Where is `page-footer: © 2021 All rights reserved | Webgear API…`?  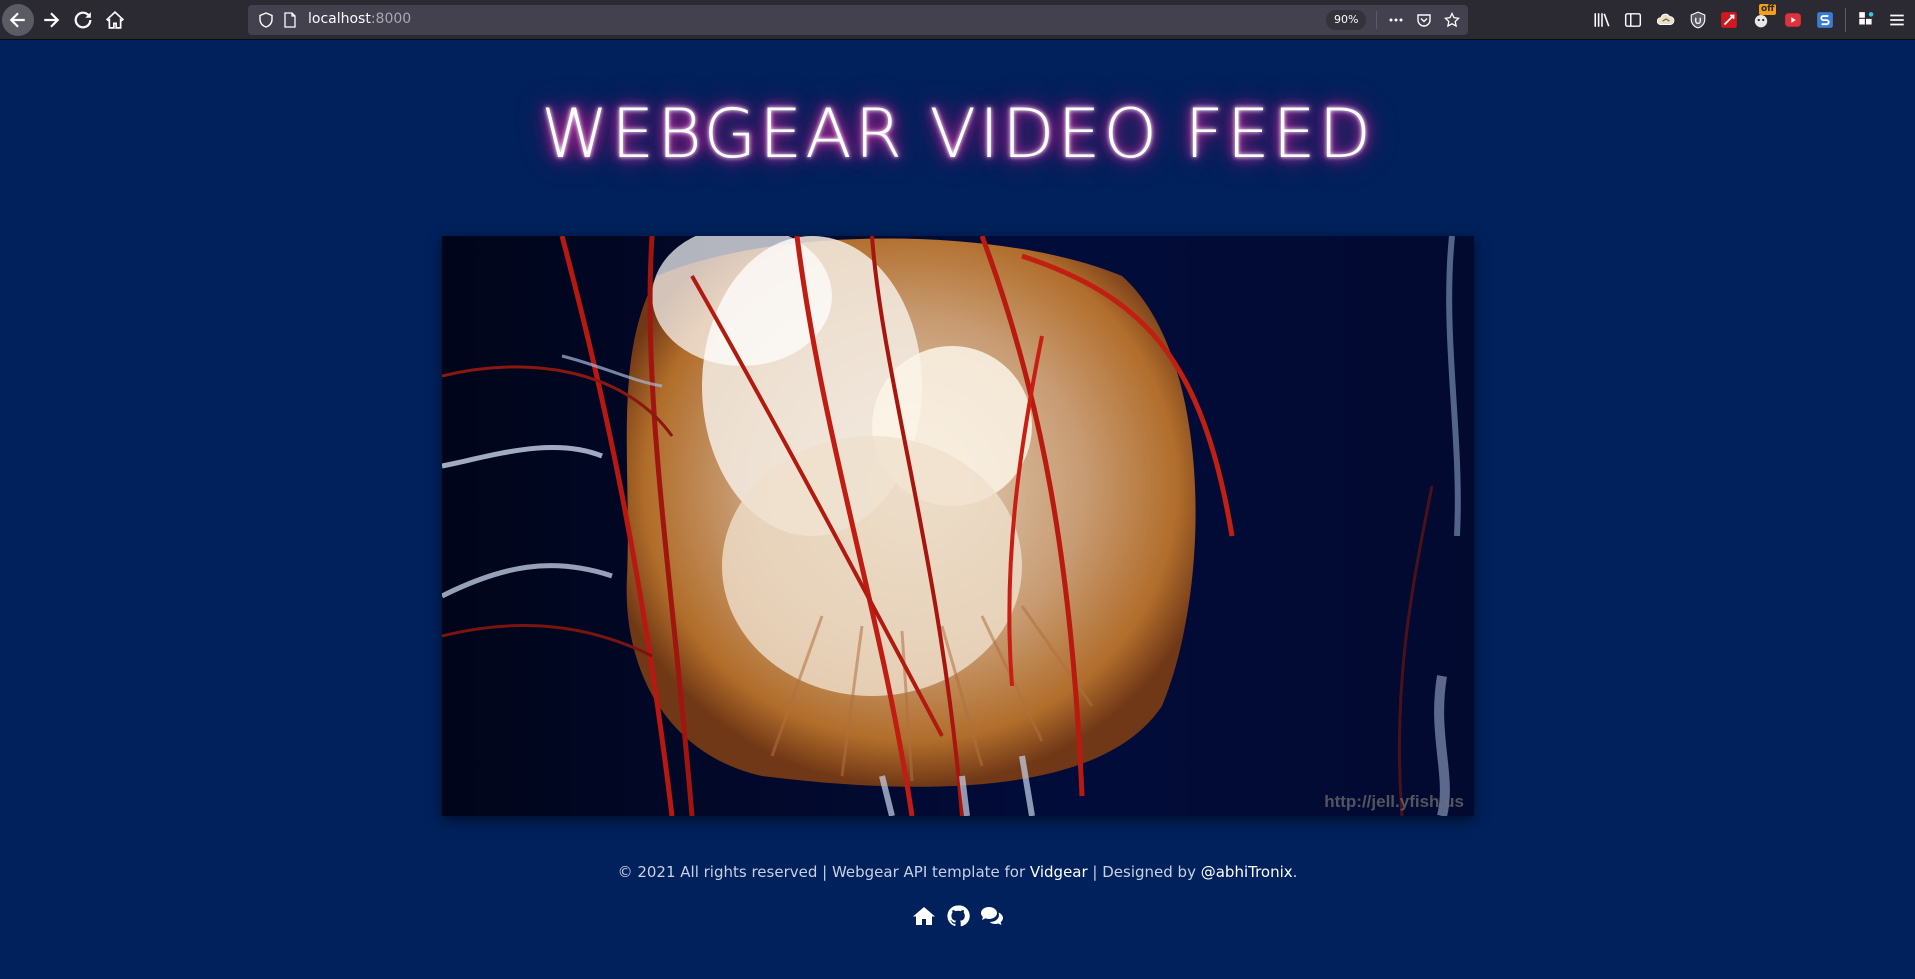
page-footer: © 2021 All rights reserved | Webgear API… is located at coordinates (957, 872).